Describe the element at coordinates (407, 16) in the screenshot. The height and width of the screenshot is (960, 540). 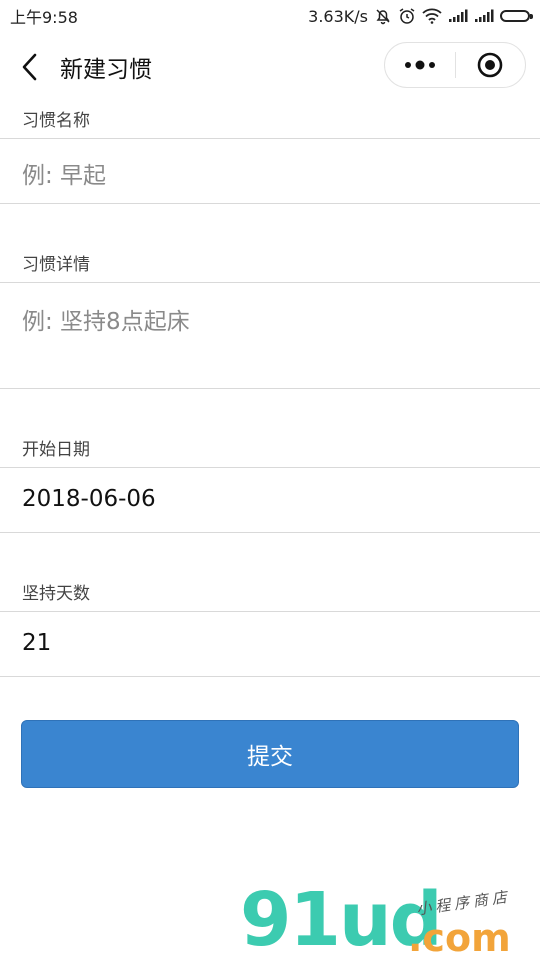
I see `alarm-icon` at that location.